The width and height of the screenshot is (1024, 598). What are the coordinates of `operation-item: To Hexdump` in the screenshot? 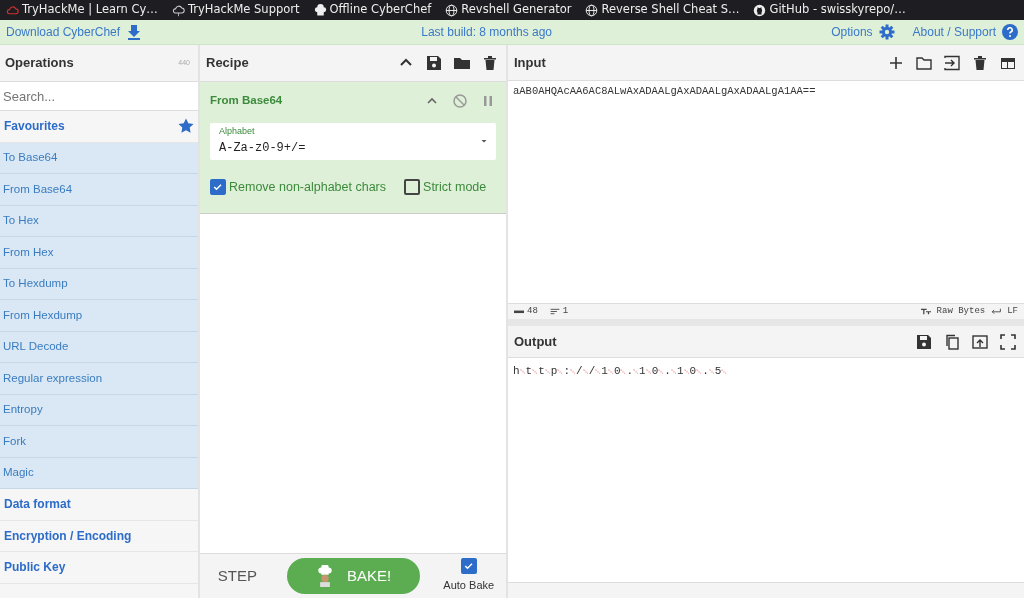 It's located at (99, 284).